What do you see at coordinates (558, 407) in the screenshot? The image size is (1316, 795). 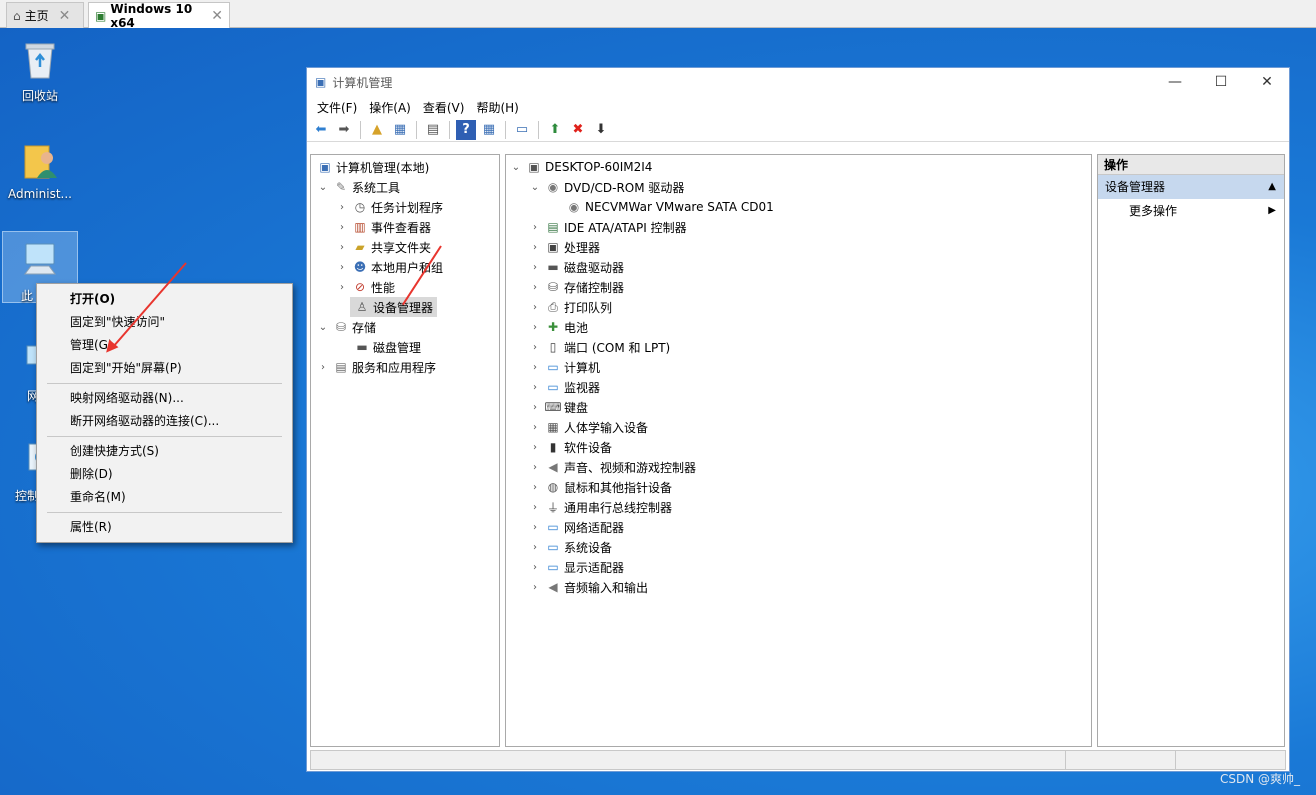 I see `device-category-keyboard: › ⌨ 键盘` at bounding box center [558, 407].